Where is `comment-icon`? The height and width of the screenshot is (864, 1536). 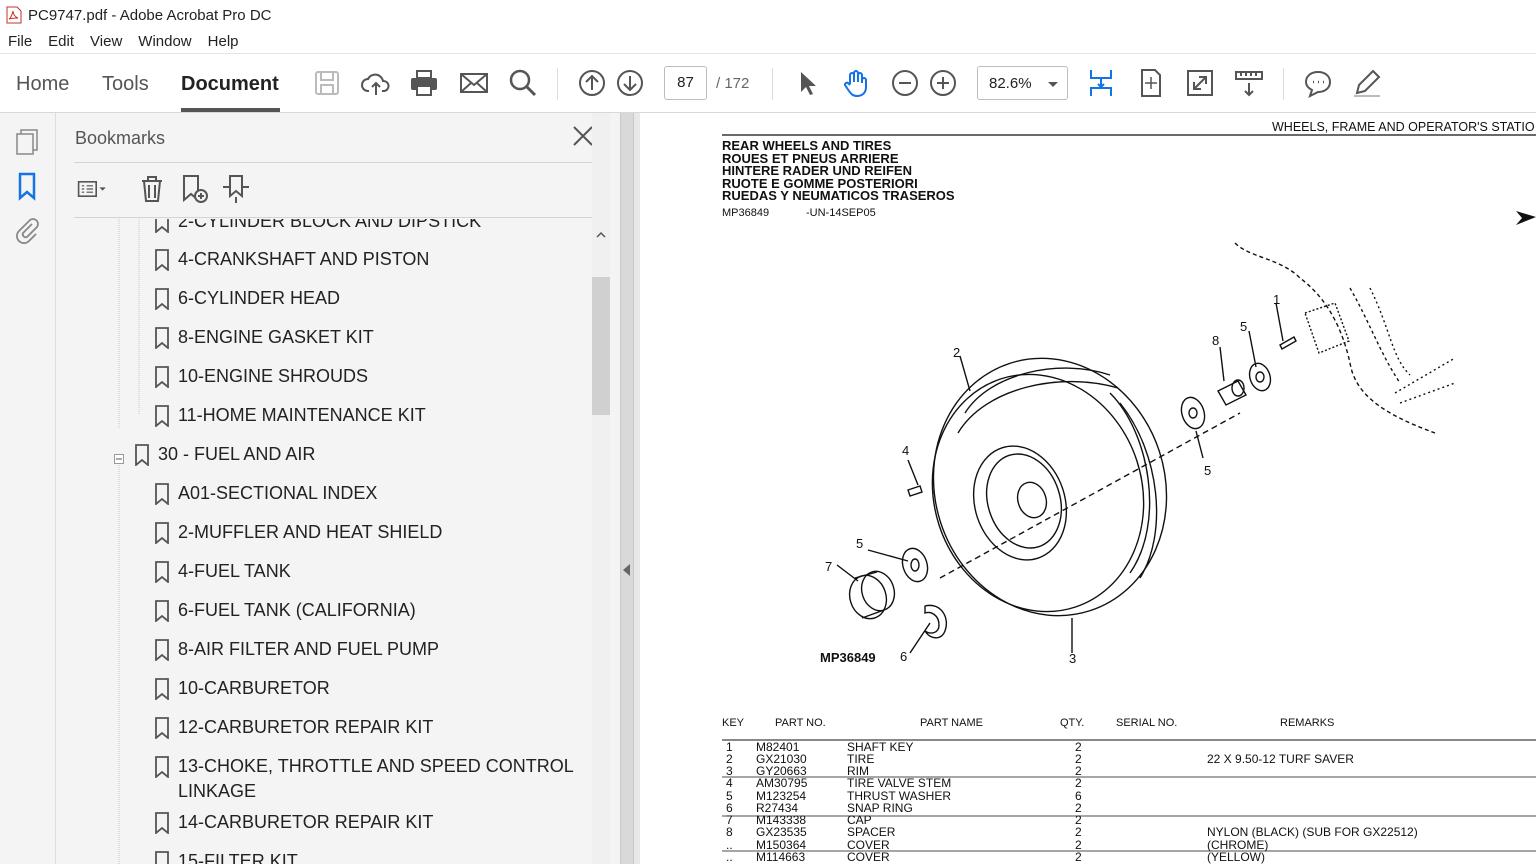 comment-icon is located at coordinates (1318, 83).